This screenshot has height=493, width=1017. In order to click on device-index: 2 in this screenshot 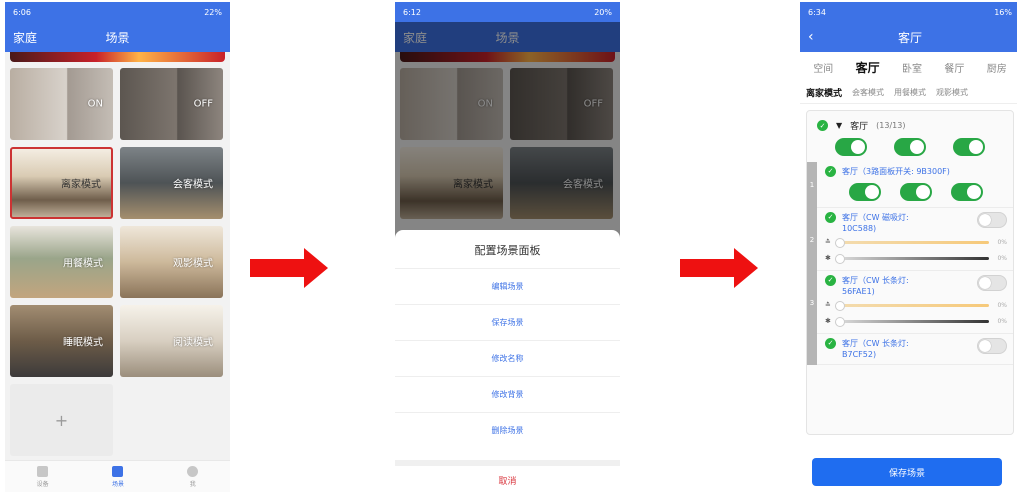, I will do `click(812, 239)`.